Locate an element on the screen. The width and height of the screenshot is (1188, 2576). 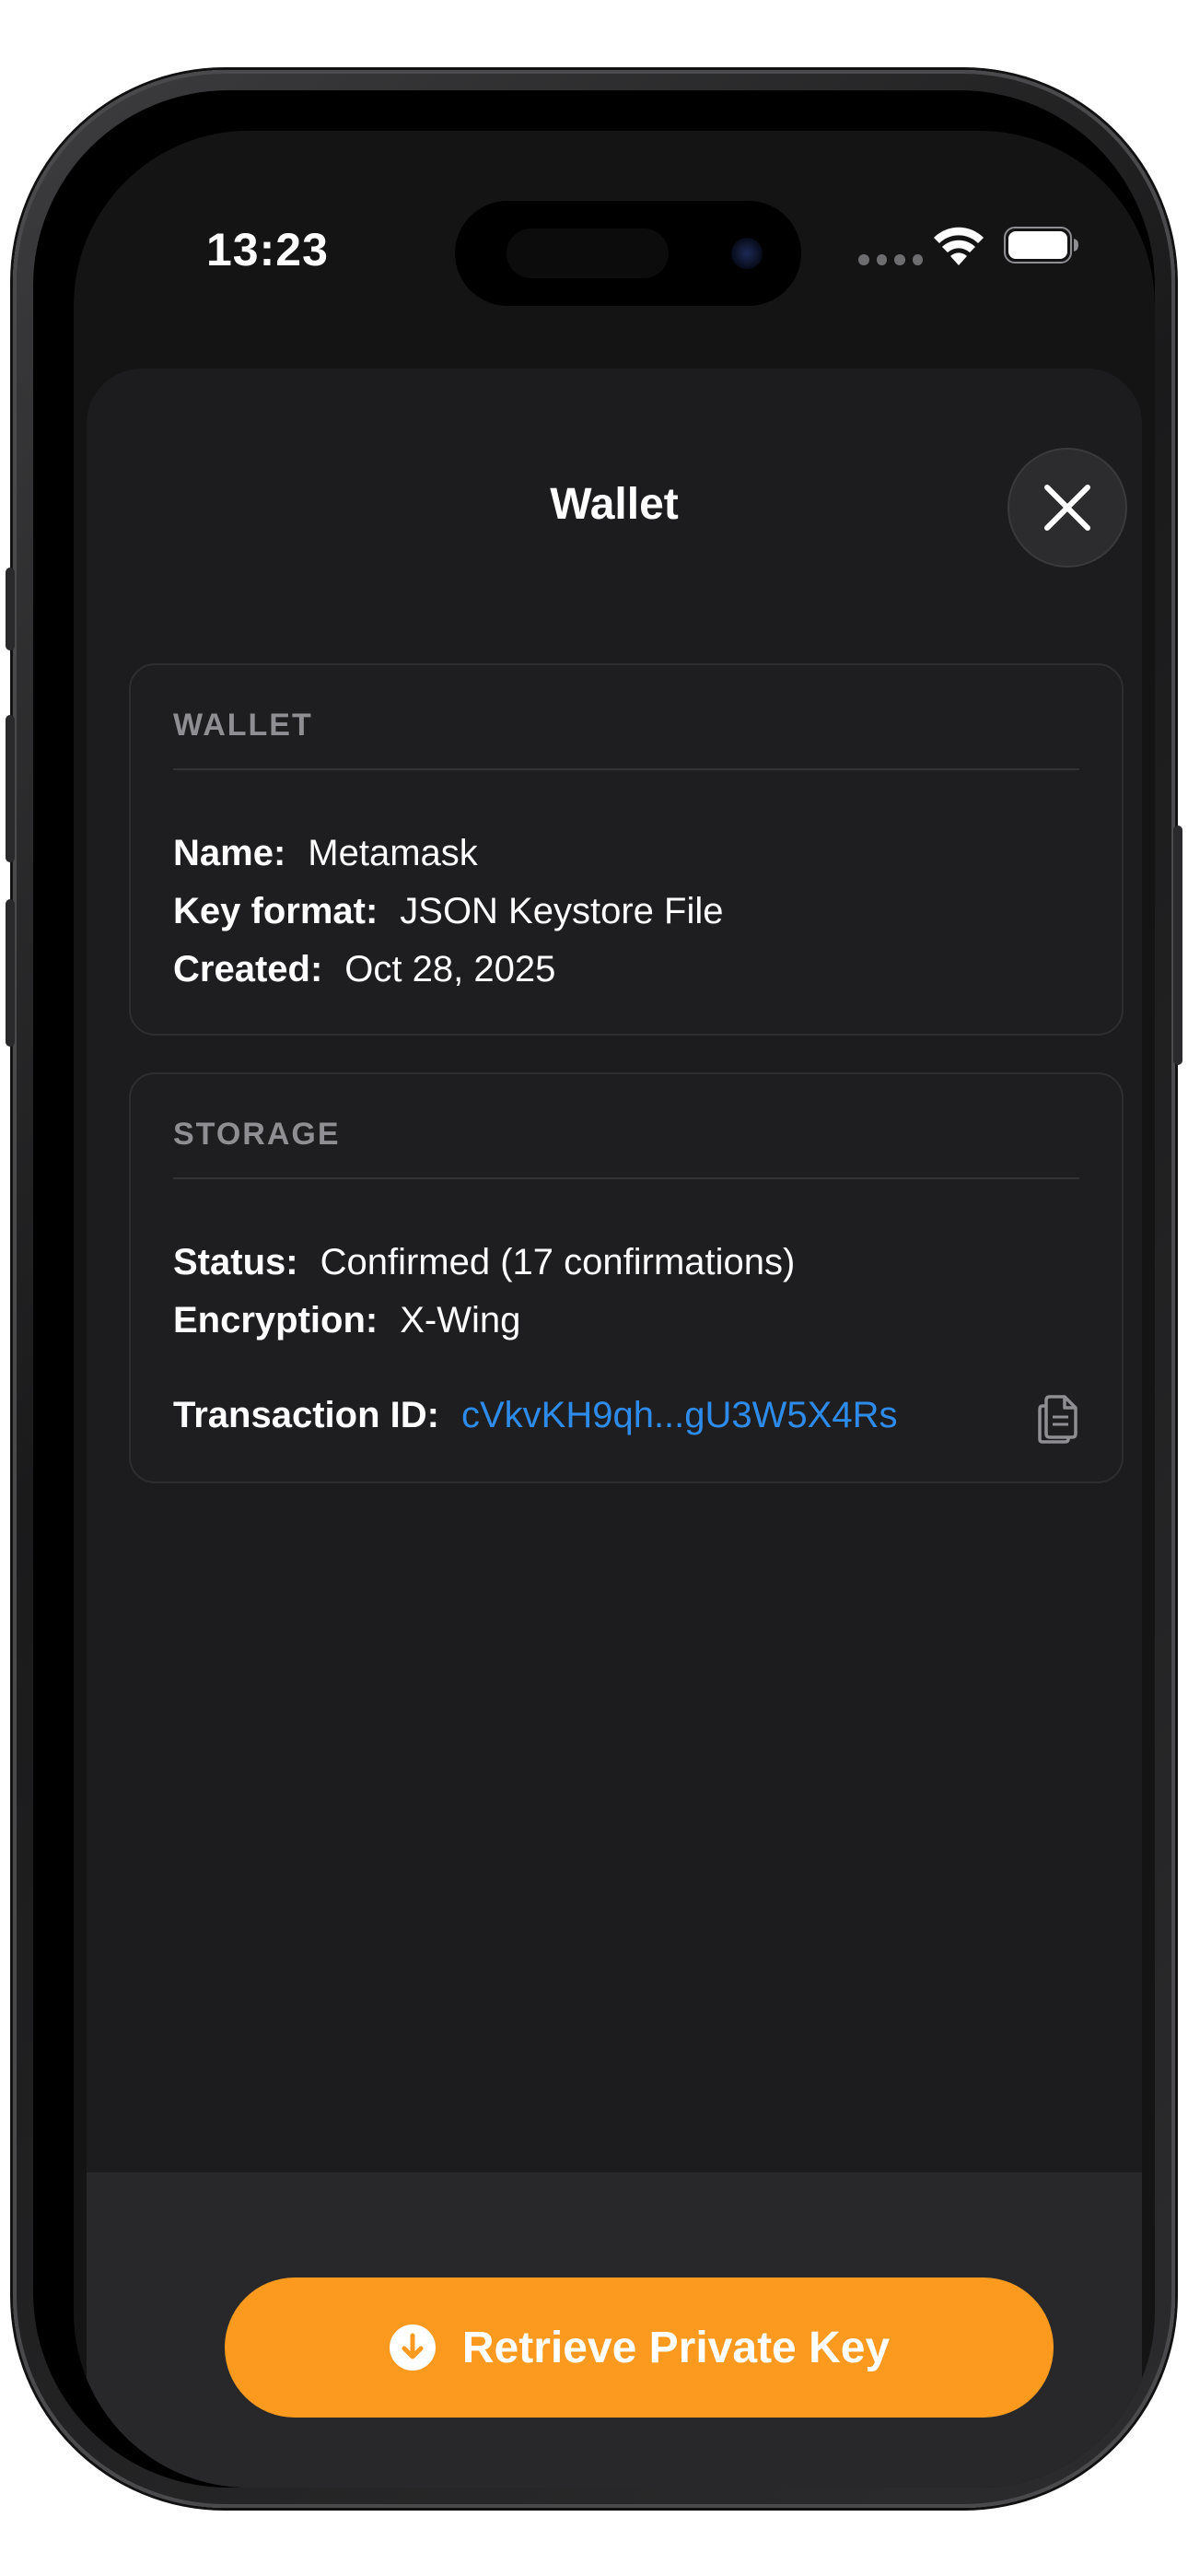
created-row: Created: Oct 28, 2025 is located at coordinates (364, 969).